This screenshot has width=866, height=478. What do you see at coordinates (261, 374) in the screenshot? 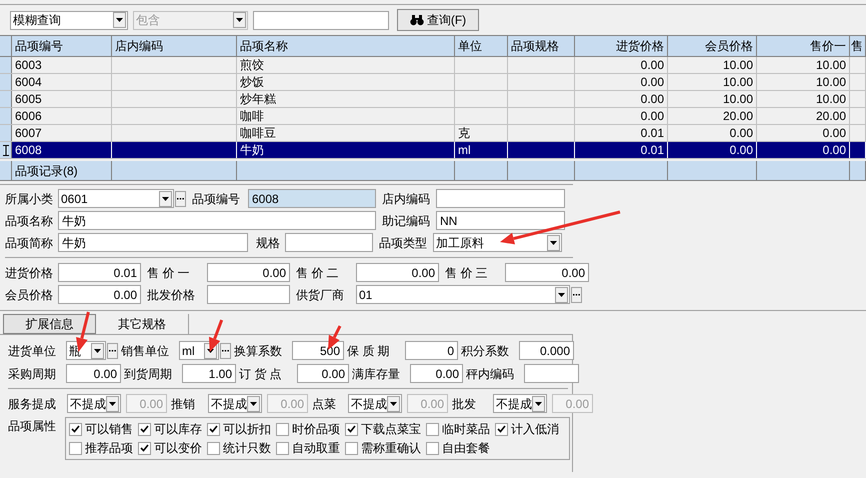
I see `field-label: 订 货 点` at bounding box center [261, 374].